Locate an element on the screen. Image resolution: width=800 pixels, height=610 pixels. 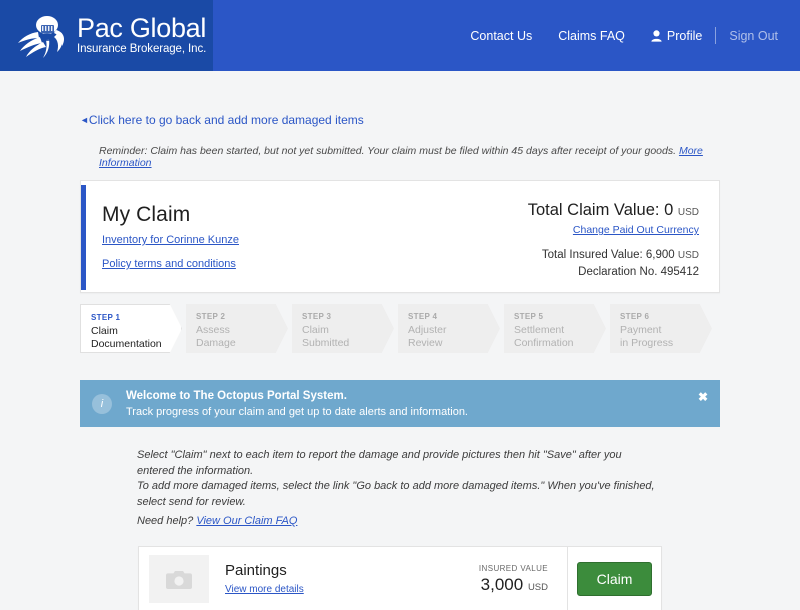
brand-subtitle: Insurance Brokerage, Inc. is located at coordinates (142, 49).